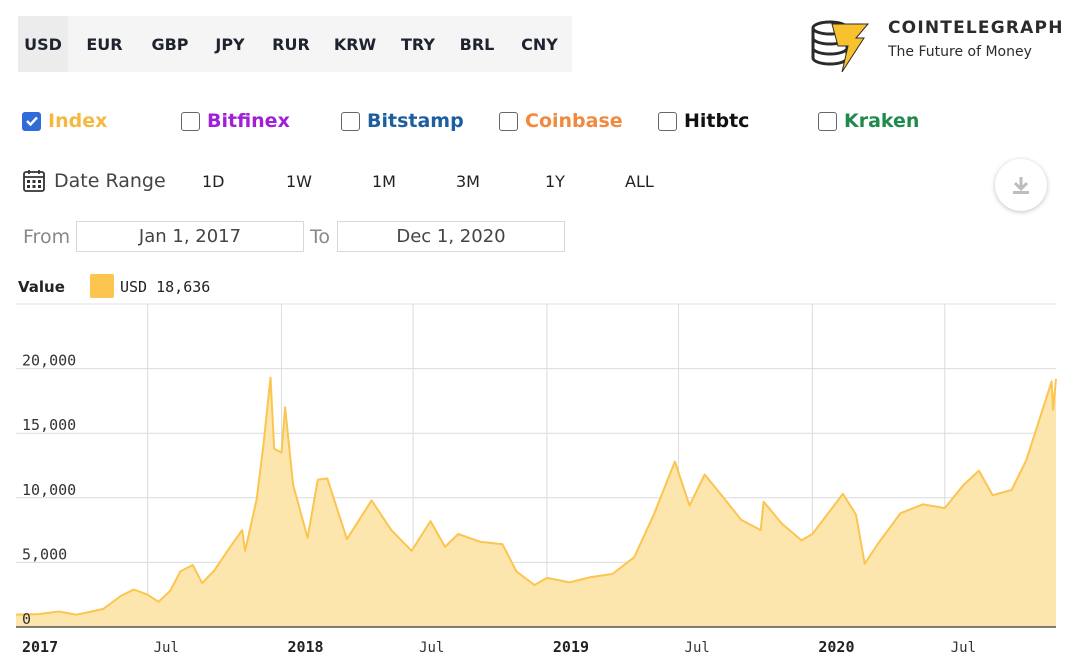 Image resolution: width=1080 pixels, height=670 pixels. I want to click on cointelegraph-logo: COINTELEGRAPH The Future of Money, so click(939, 44).